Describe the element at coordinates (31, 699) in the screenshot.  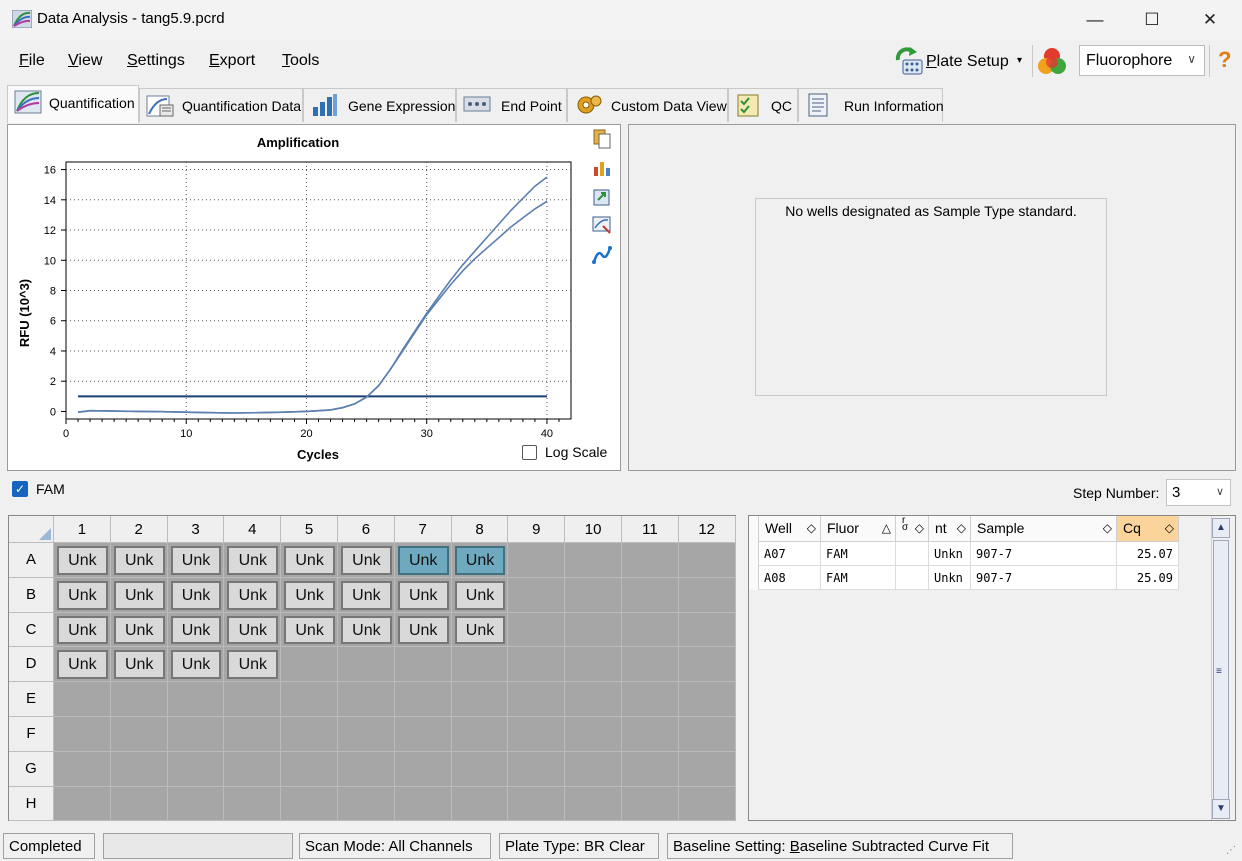
I see `plate-row-header: E` at that location.